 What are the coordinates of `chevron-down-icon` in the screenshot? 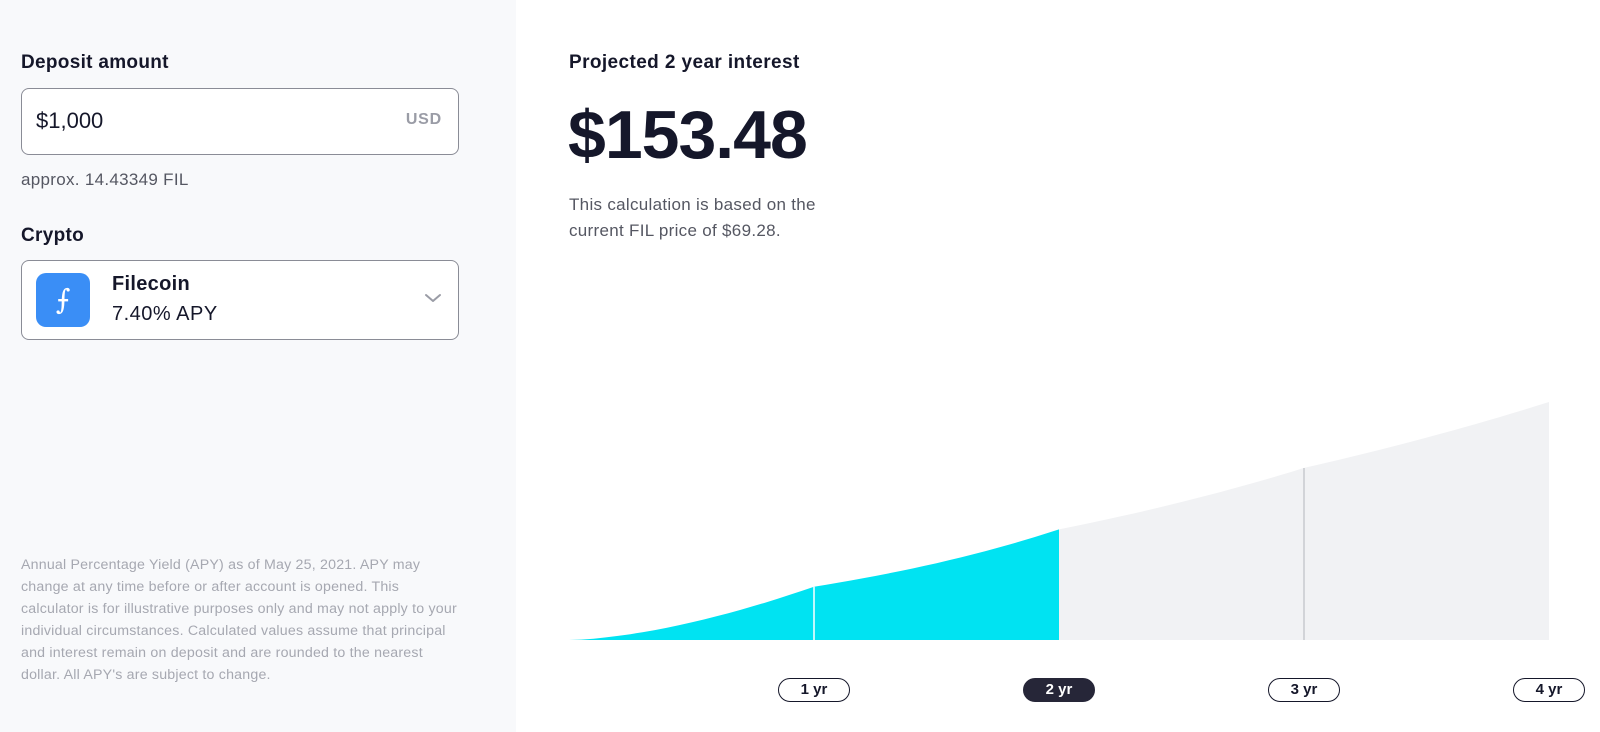 It's located at (433, 298).